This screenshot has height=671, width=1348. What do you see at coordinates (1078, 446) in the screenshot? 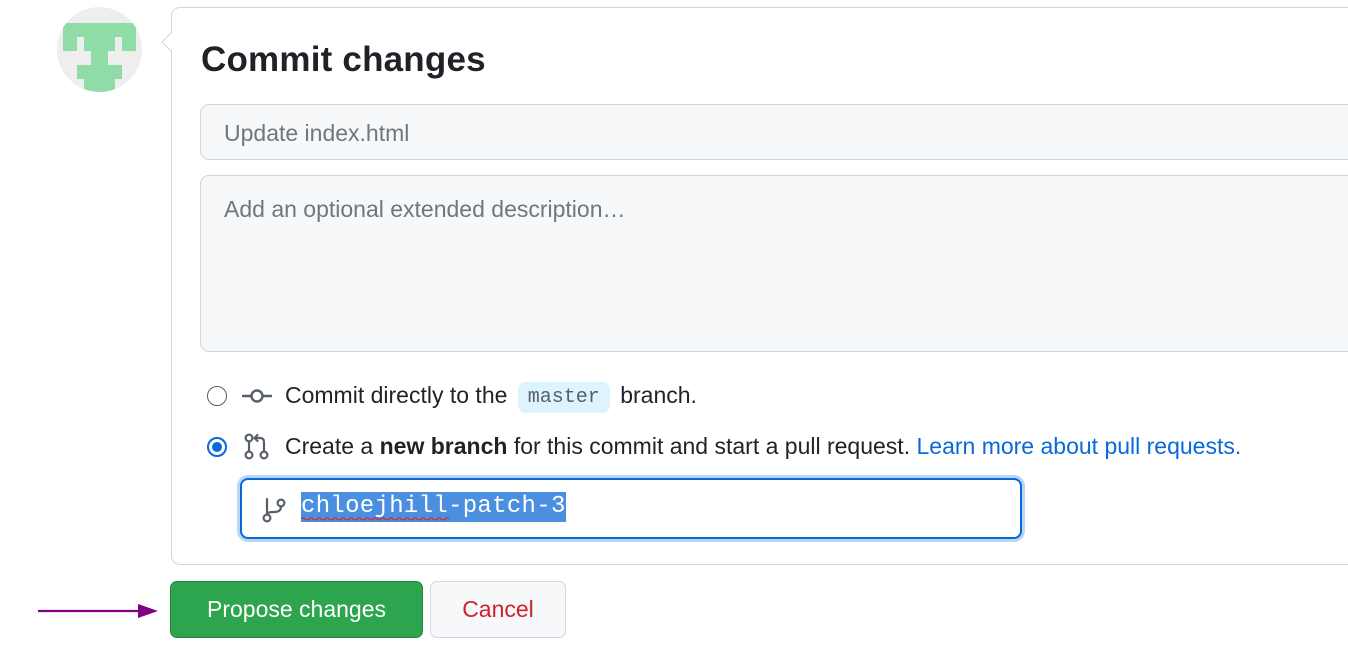
I see `learn-more-pull-requests-link: Learn more about pull requests.` at bounding box center [1078, 446].